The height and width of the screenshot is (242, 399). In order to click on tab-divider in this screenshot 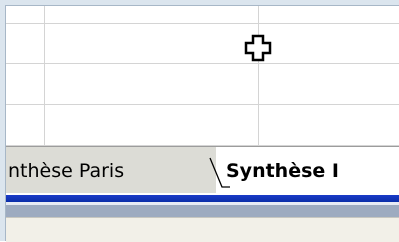, I will do `click(219, 172)`.